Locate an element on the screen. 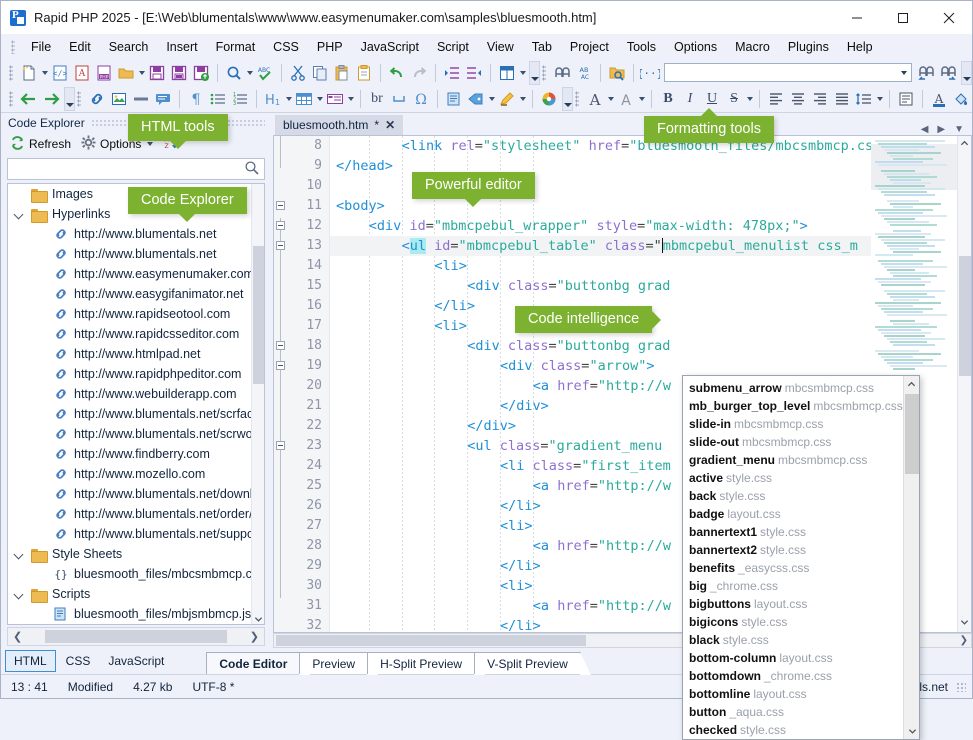 The image size is (973, 740). search-icon is located at coordinates (252, 169).